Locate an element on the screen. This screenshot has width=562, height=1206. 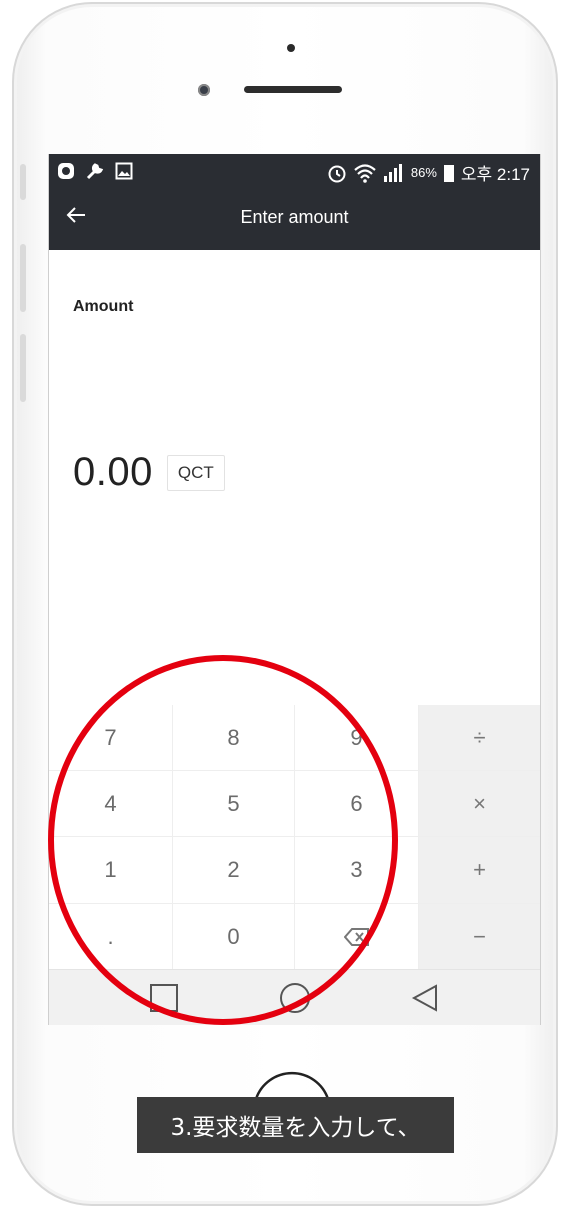
status-bar: 86% 오후 2:17 is located at coordinates (294, 172).